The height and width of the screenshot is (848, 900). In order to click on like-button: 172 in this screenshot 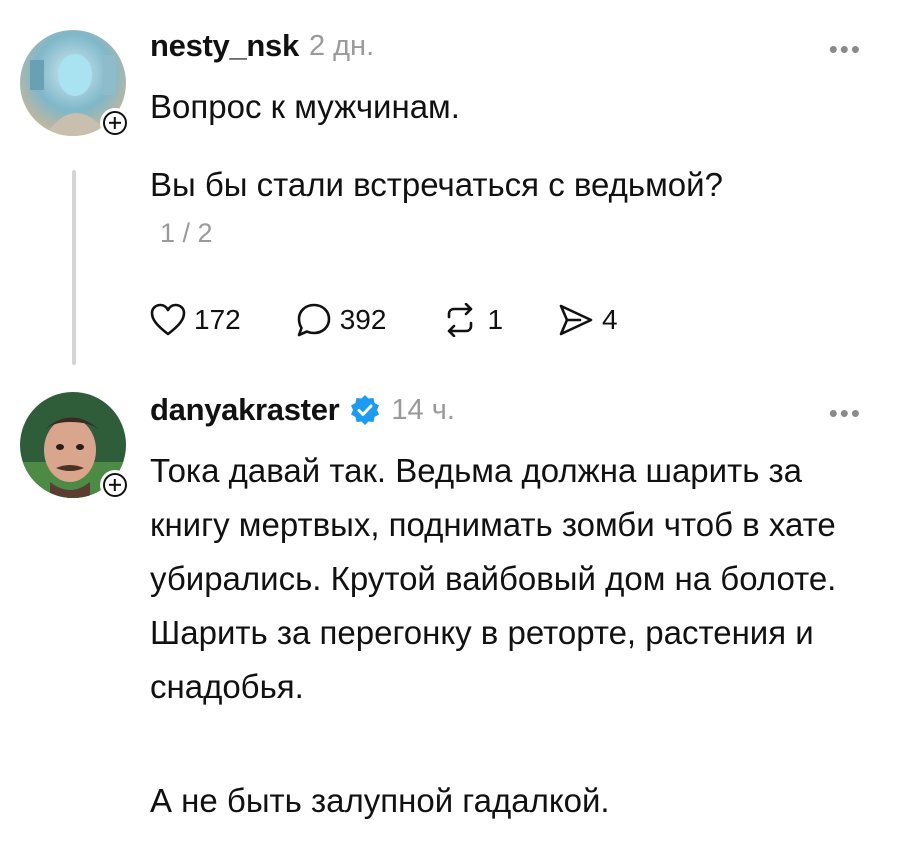, I will do `click(195, 320)`.